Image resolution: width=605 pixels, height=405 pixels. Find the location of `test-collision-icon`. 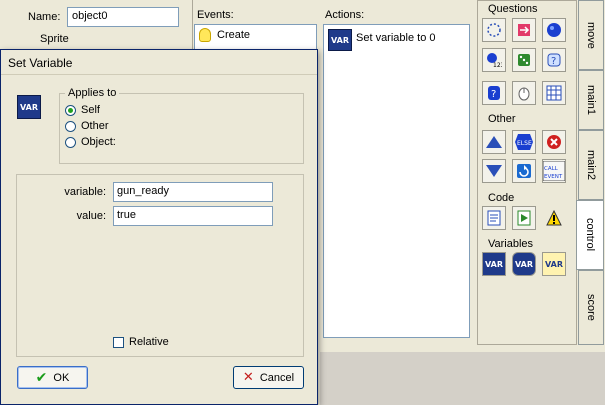

test-collision-icon is located at coordinates (524, 30).